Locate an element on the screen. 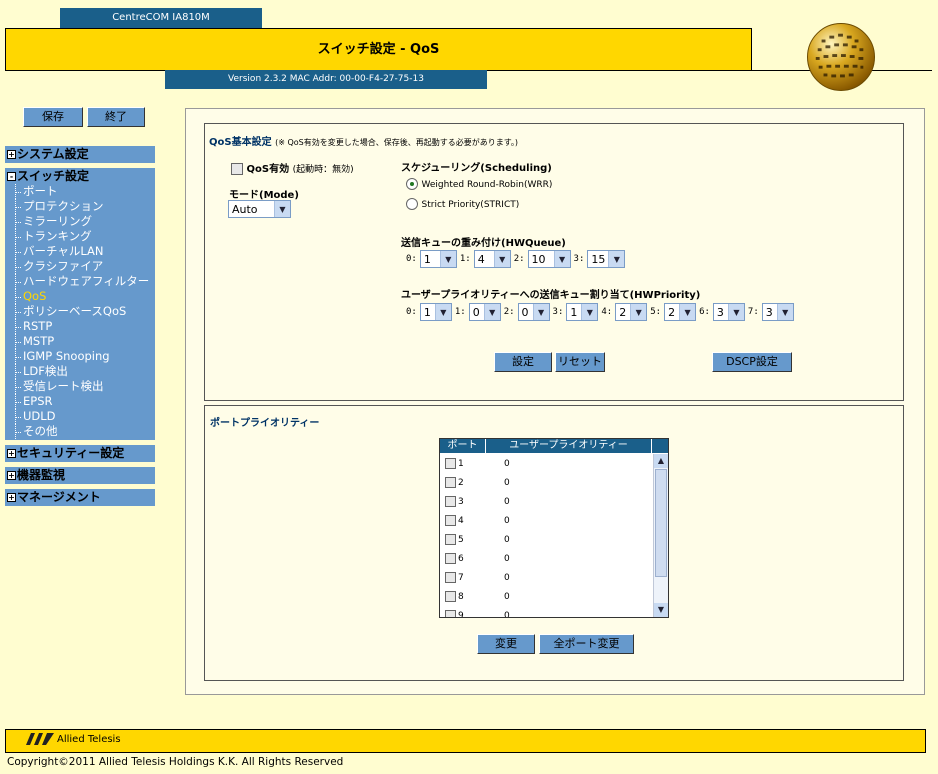 Image resolution: width=938 pixels, height=774 pixels. scroll-down-icon: ▼ is located at coordinates (661, 610).